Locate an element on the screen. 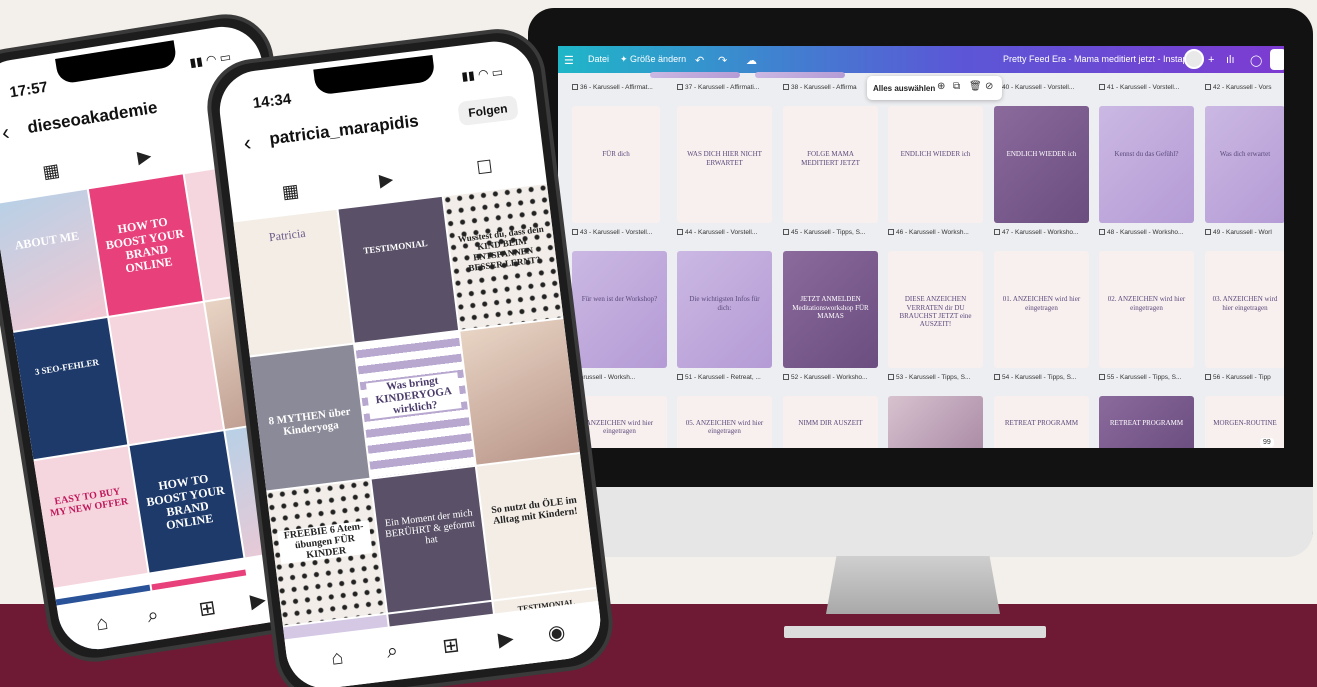 The image size is (1317, 687). delete-icon: 🗑 is located at coordinates (975, 86).